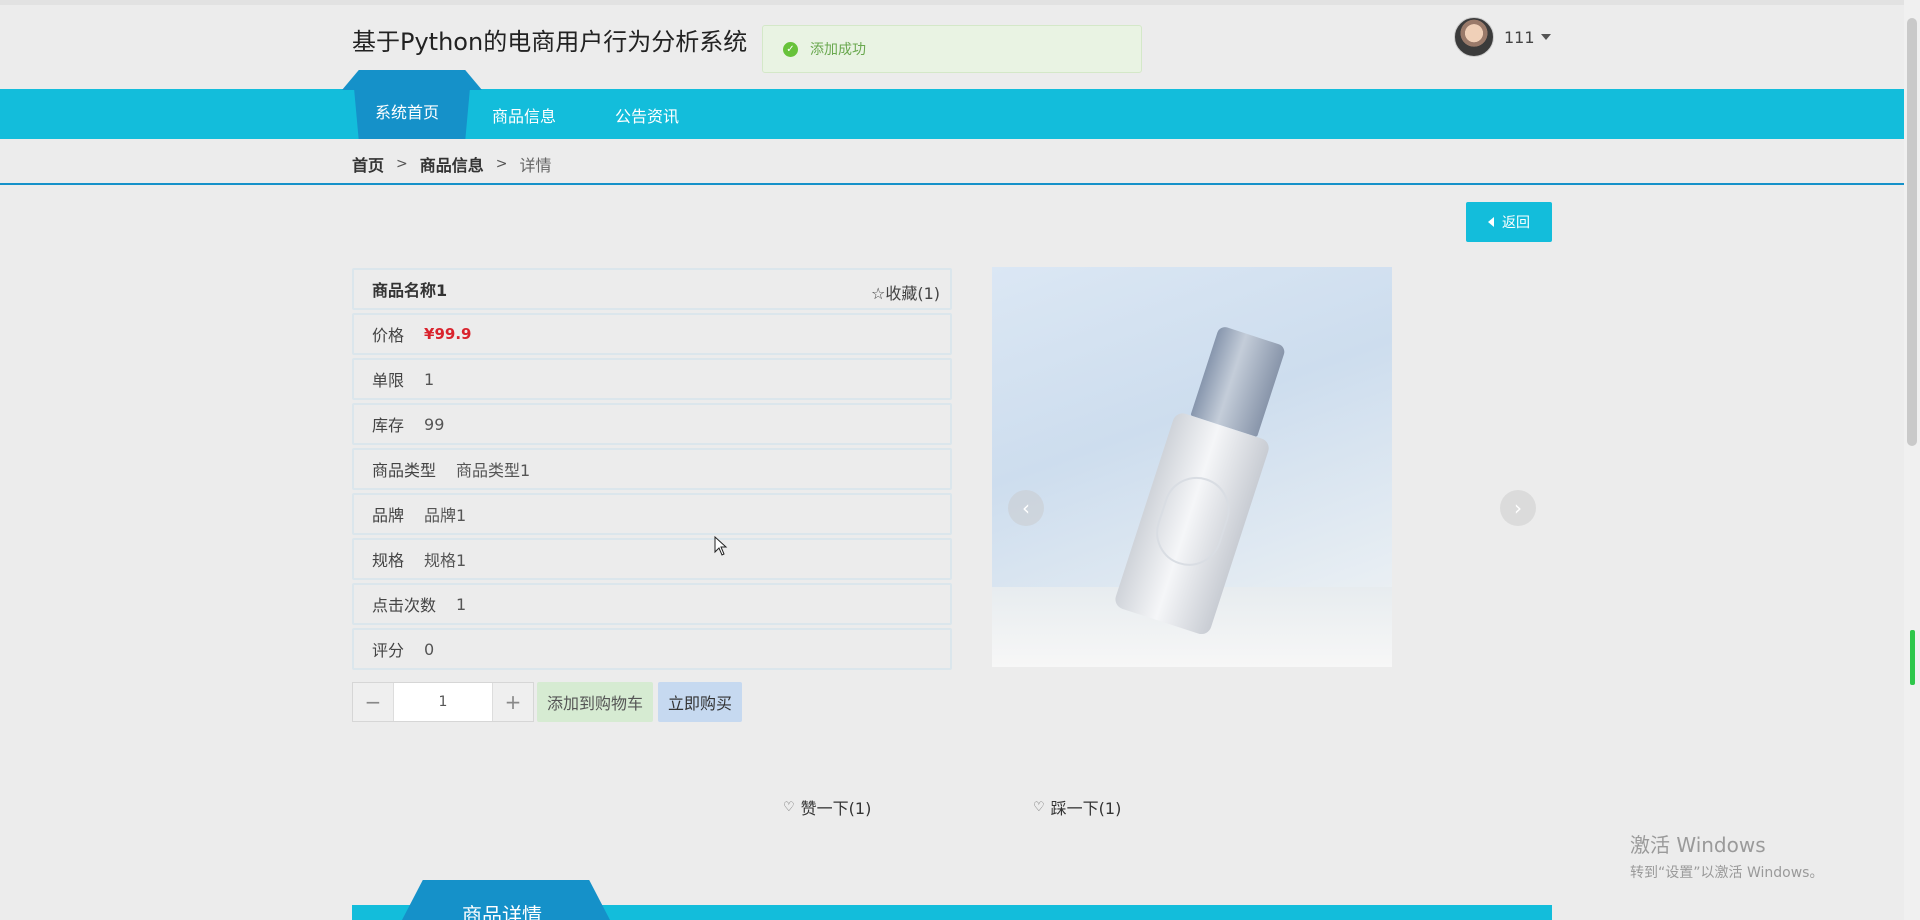 The width and height of the screenshot is (1920, 920). Describe the element at coordinates (502, 911) in the screenshot. I see `detail-section-title: 商品详情` at that location.